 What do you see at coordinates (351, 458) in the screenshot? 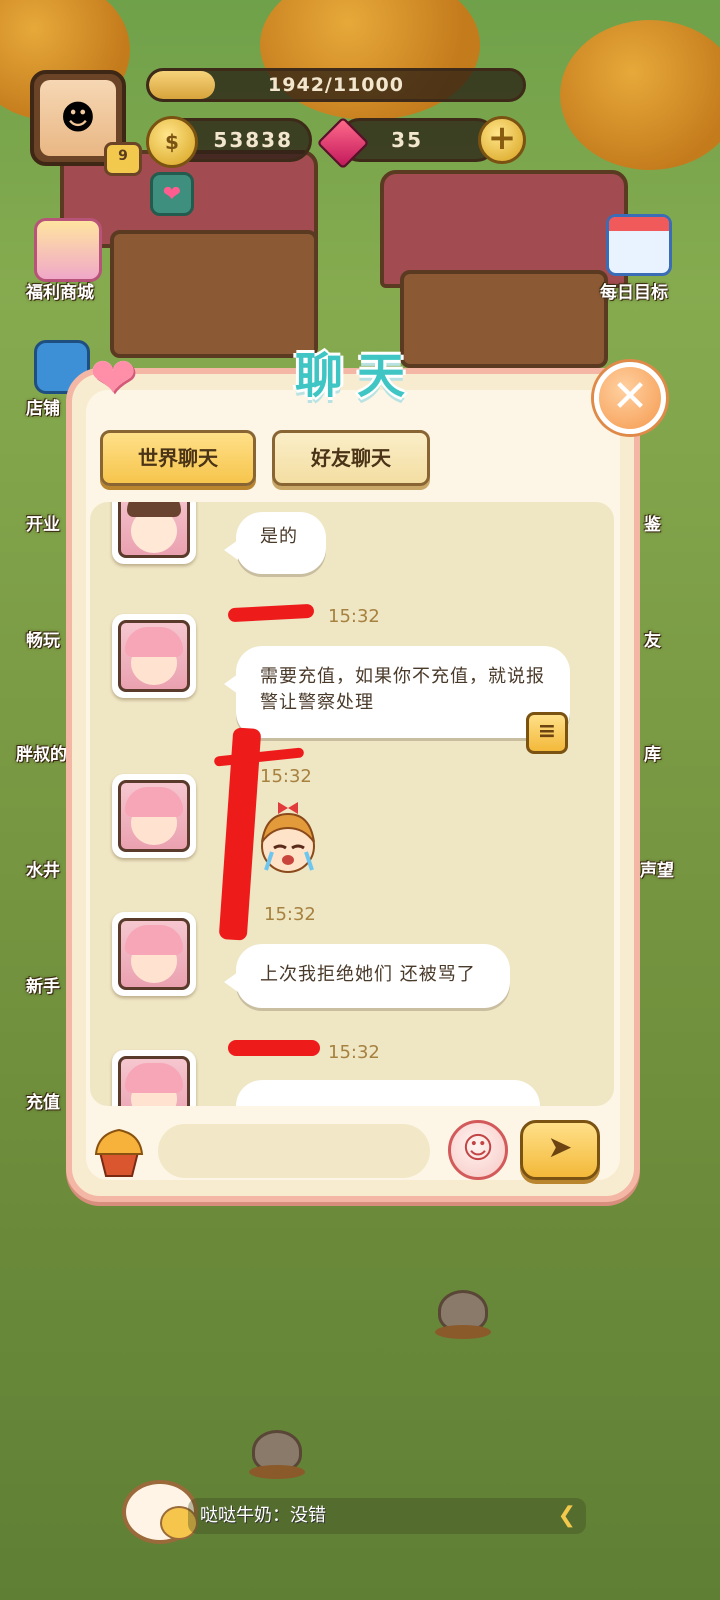
I see `tab-friend-chat: 好友聊天` at bounding box center [351, 458].